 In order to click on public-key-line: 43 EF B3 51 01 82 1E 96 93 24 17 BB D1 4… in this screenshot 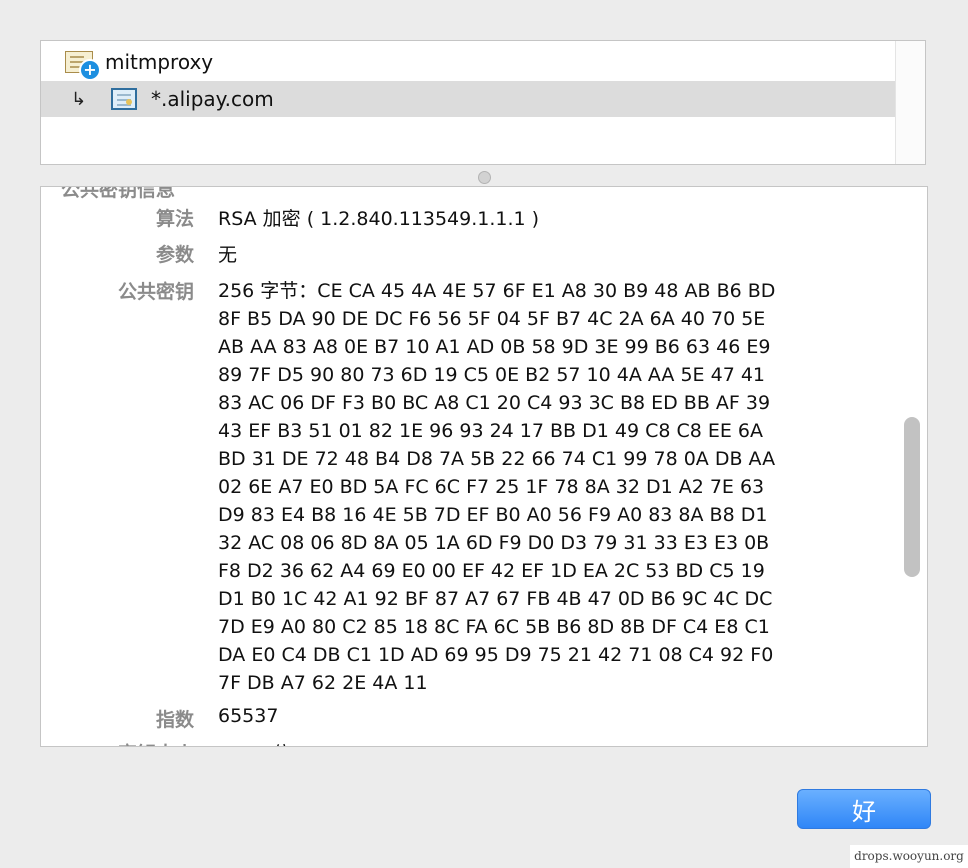, I will do `click(491, 431)`.